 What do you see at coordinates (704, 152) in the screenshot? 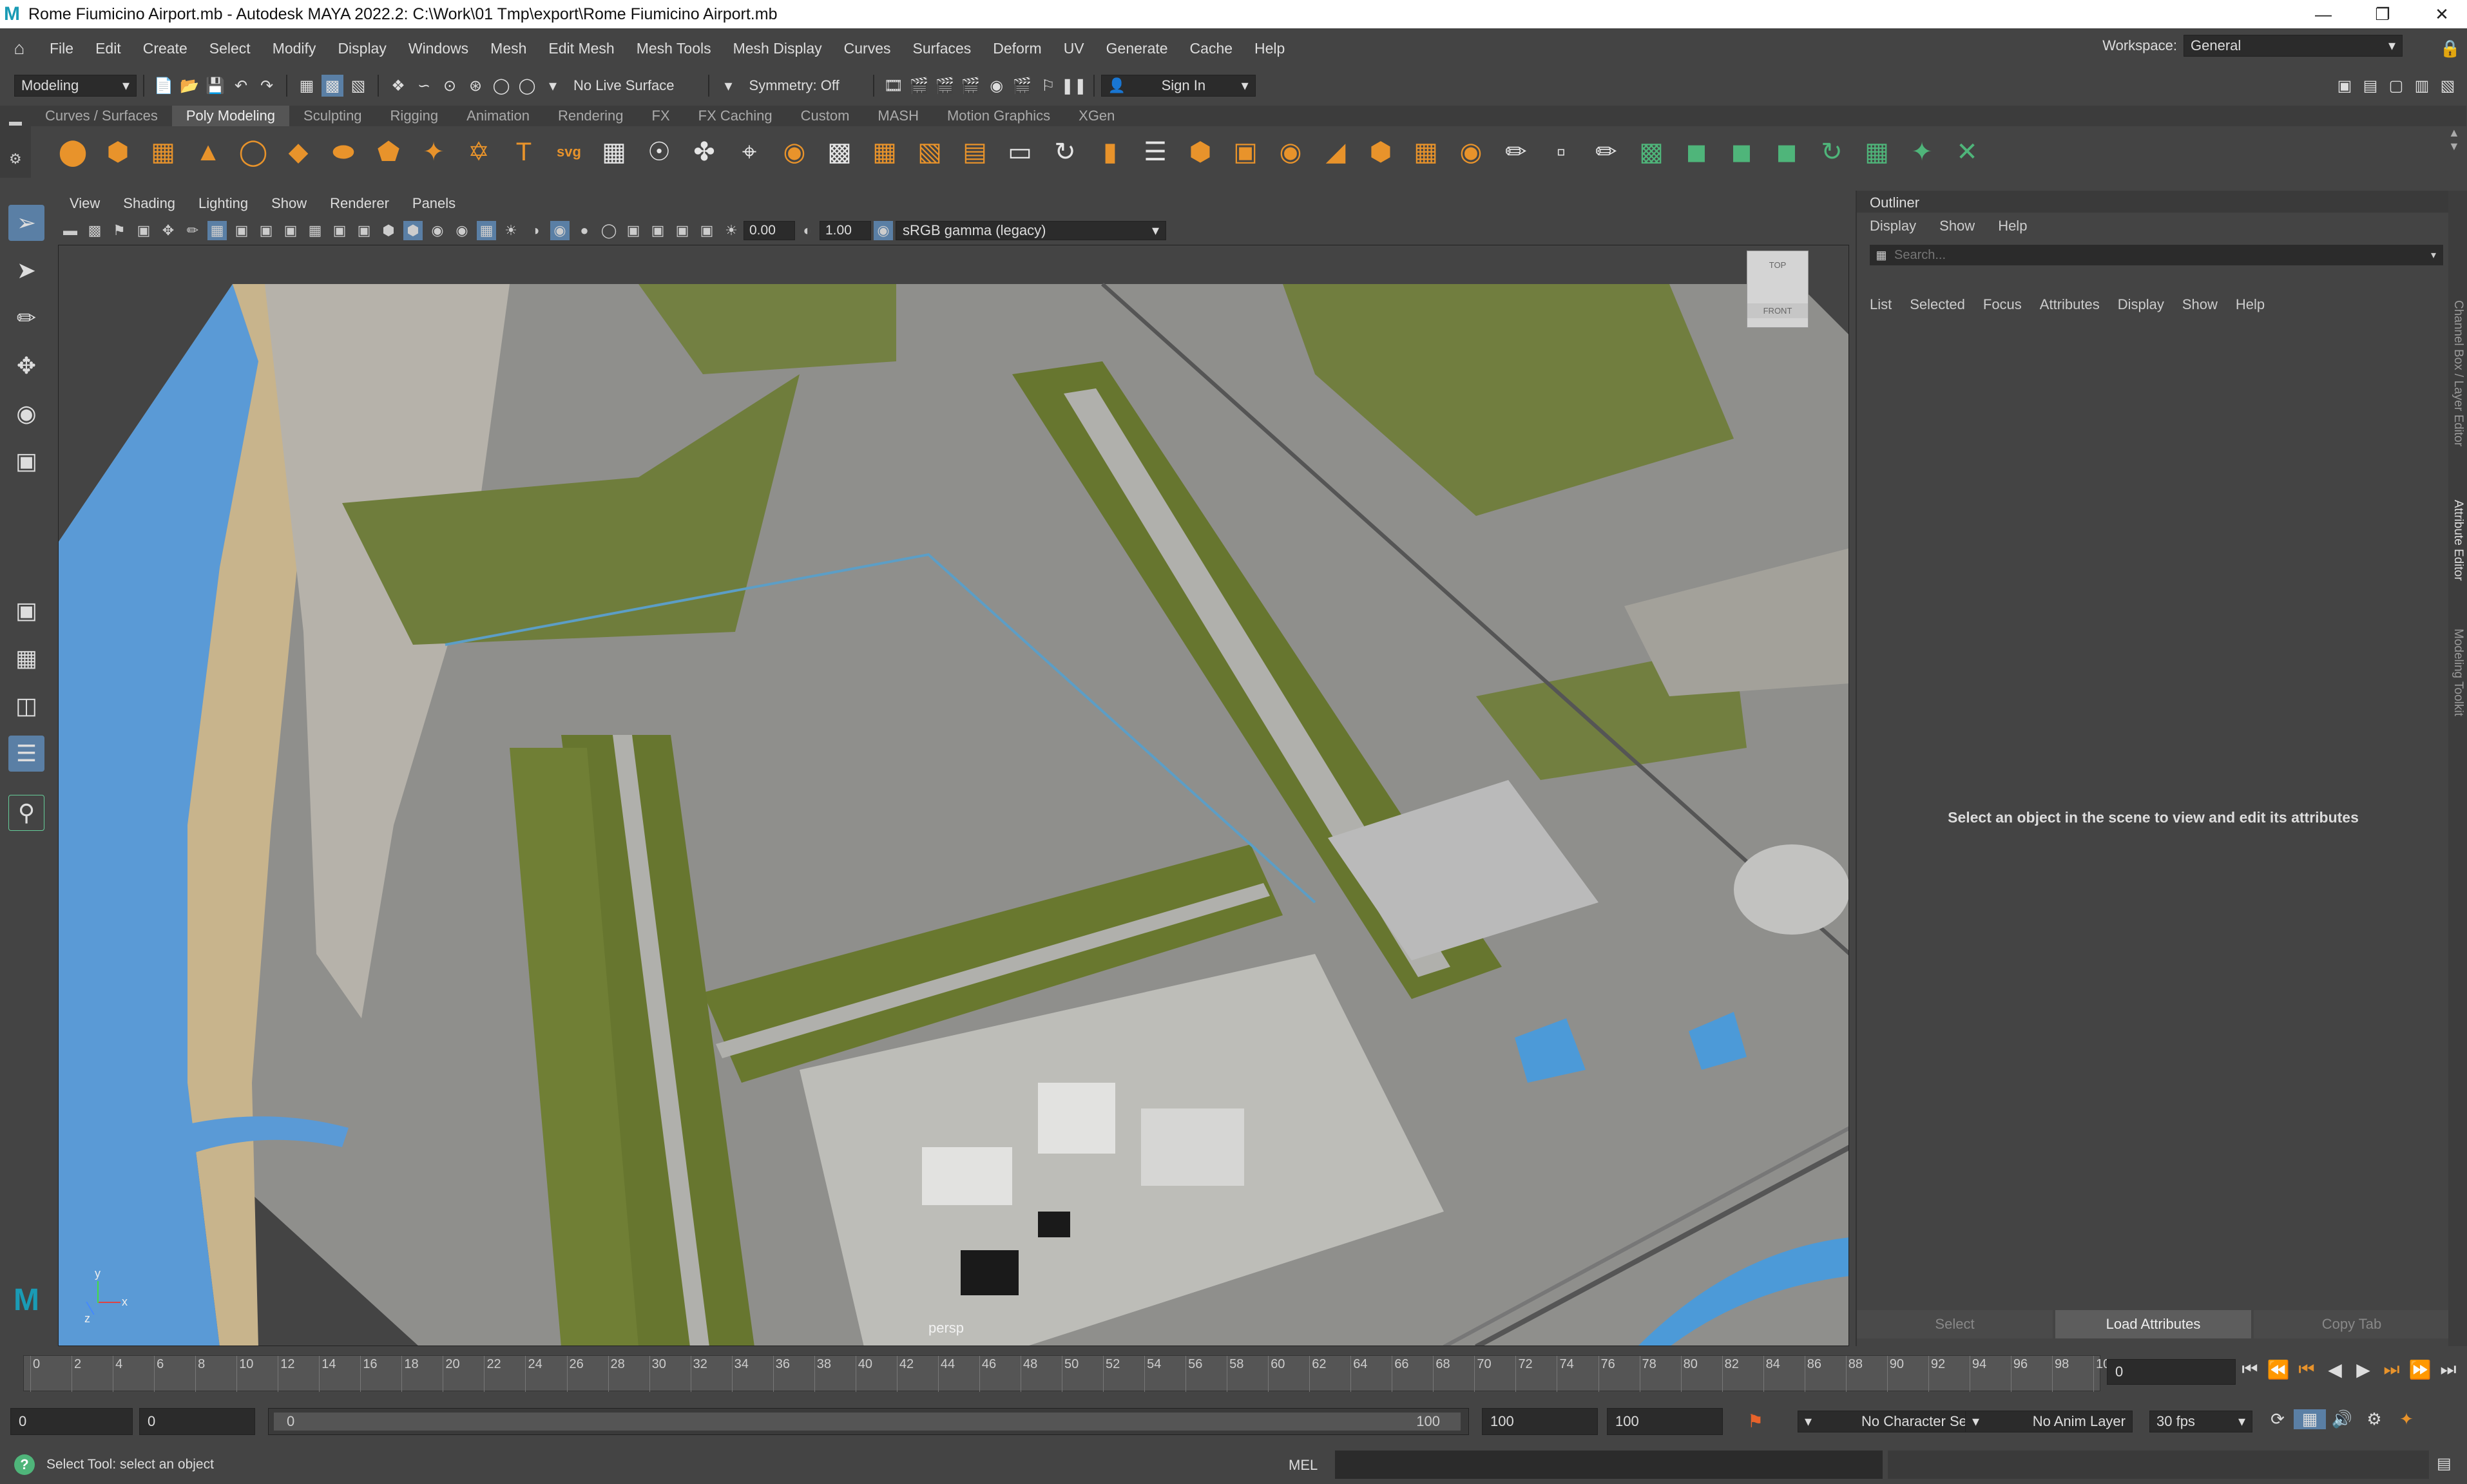
I see `scatter-icon: ✤` at bounding box center [704, 152].